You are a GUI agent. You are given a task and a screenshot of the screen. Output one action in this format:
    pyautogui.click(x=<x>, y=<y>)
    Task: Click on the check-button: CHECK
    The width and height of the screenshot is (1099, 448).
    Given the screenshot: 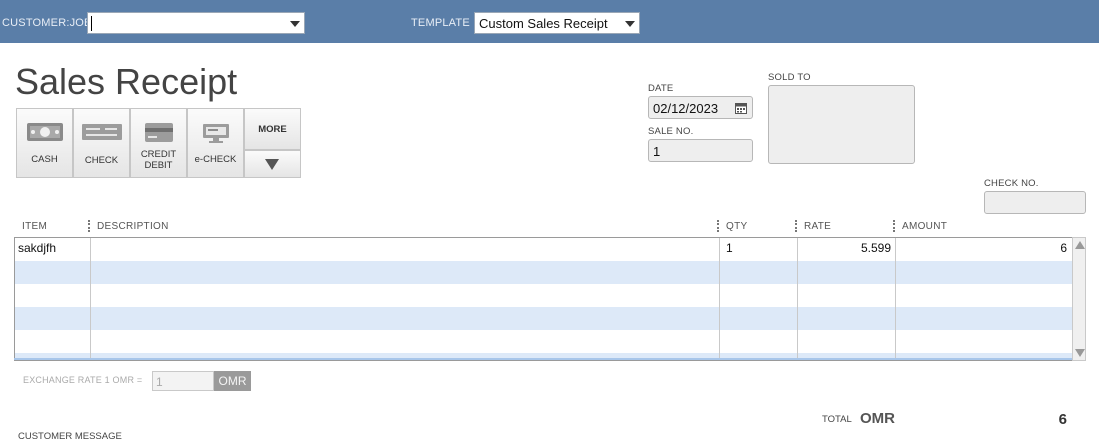 What is the action you would take?
    pyautogui.click(x=101, y=143)
    